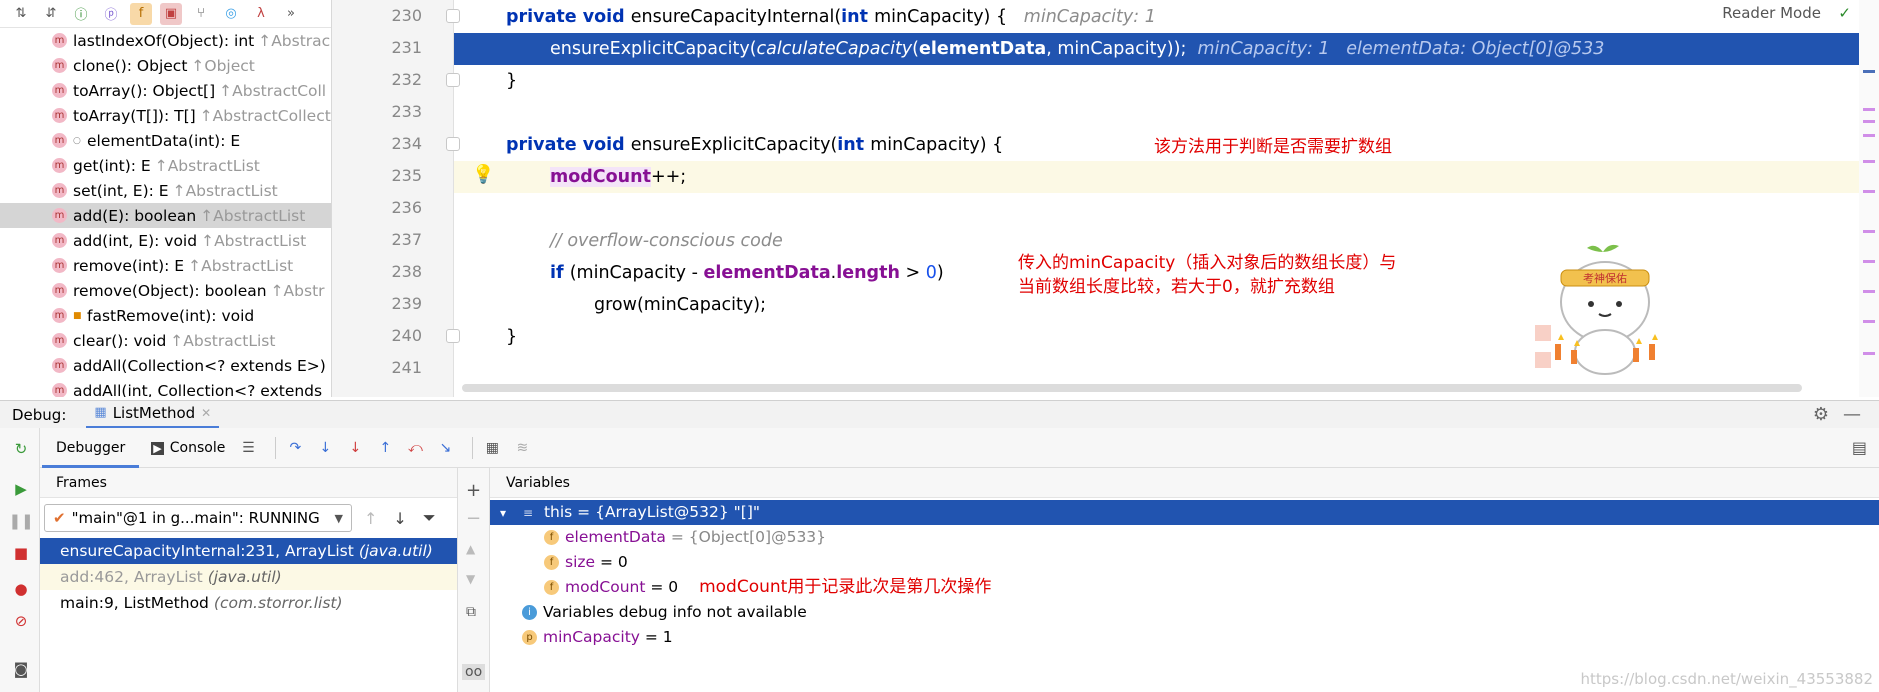  Describe the element at coordinates (295, 448) in the screenshot. I see `step-over-icon: ↷` at that location.